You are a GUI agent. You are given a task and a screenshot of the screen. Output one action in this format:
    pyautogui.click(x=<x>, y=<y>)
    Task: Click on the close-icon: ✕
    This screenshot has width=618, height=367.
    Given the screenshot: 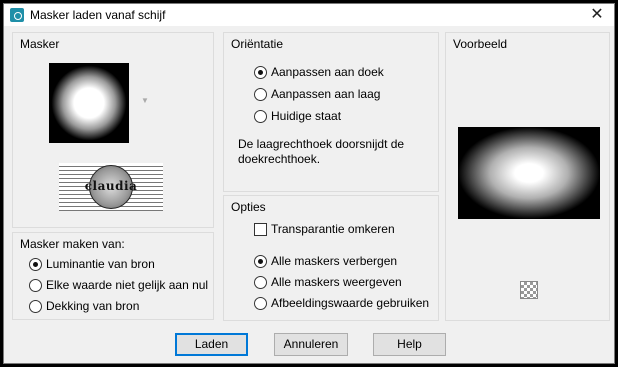 What is the action you would take?
    pyautogui.click(x=597, y=15)
    